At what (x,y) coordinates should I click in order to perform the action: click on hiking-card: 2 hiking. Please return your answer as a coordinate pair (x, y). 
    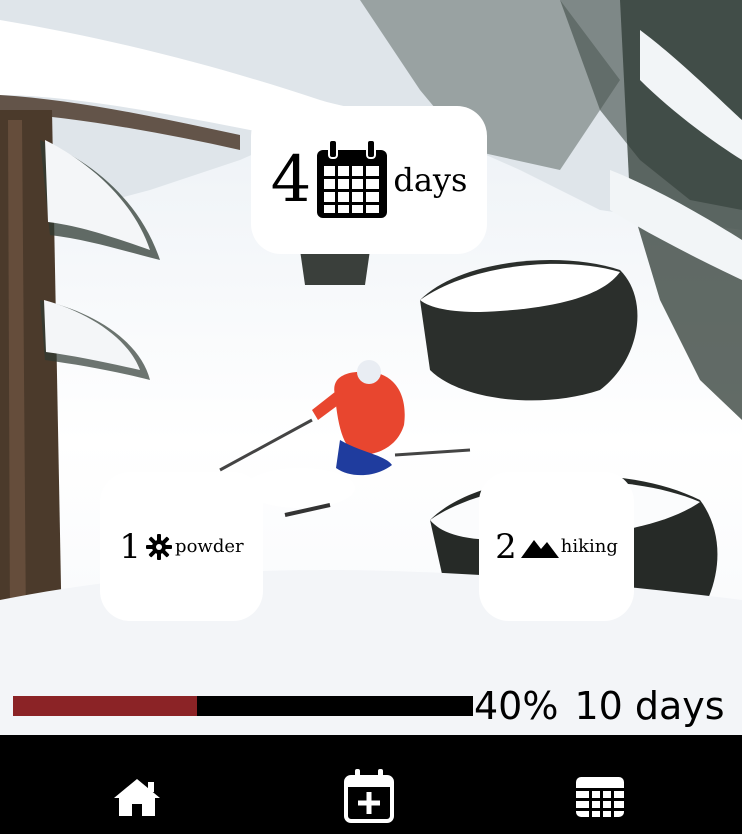
    Looking at the image, I should click on (556, 546).